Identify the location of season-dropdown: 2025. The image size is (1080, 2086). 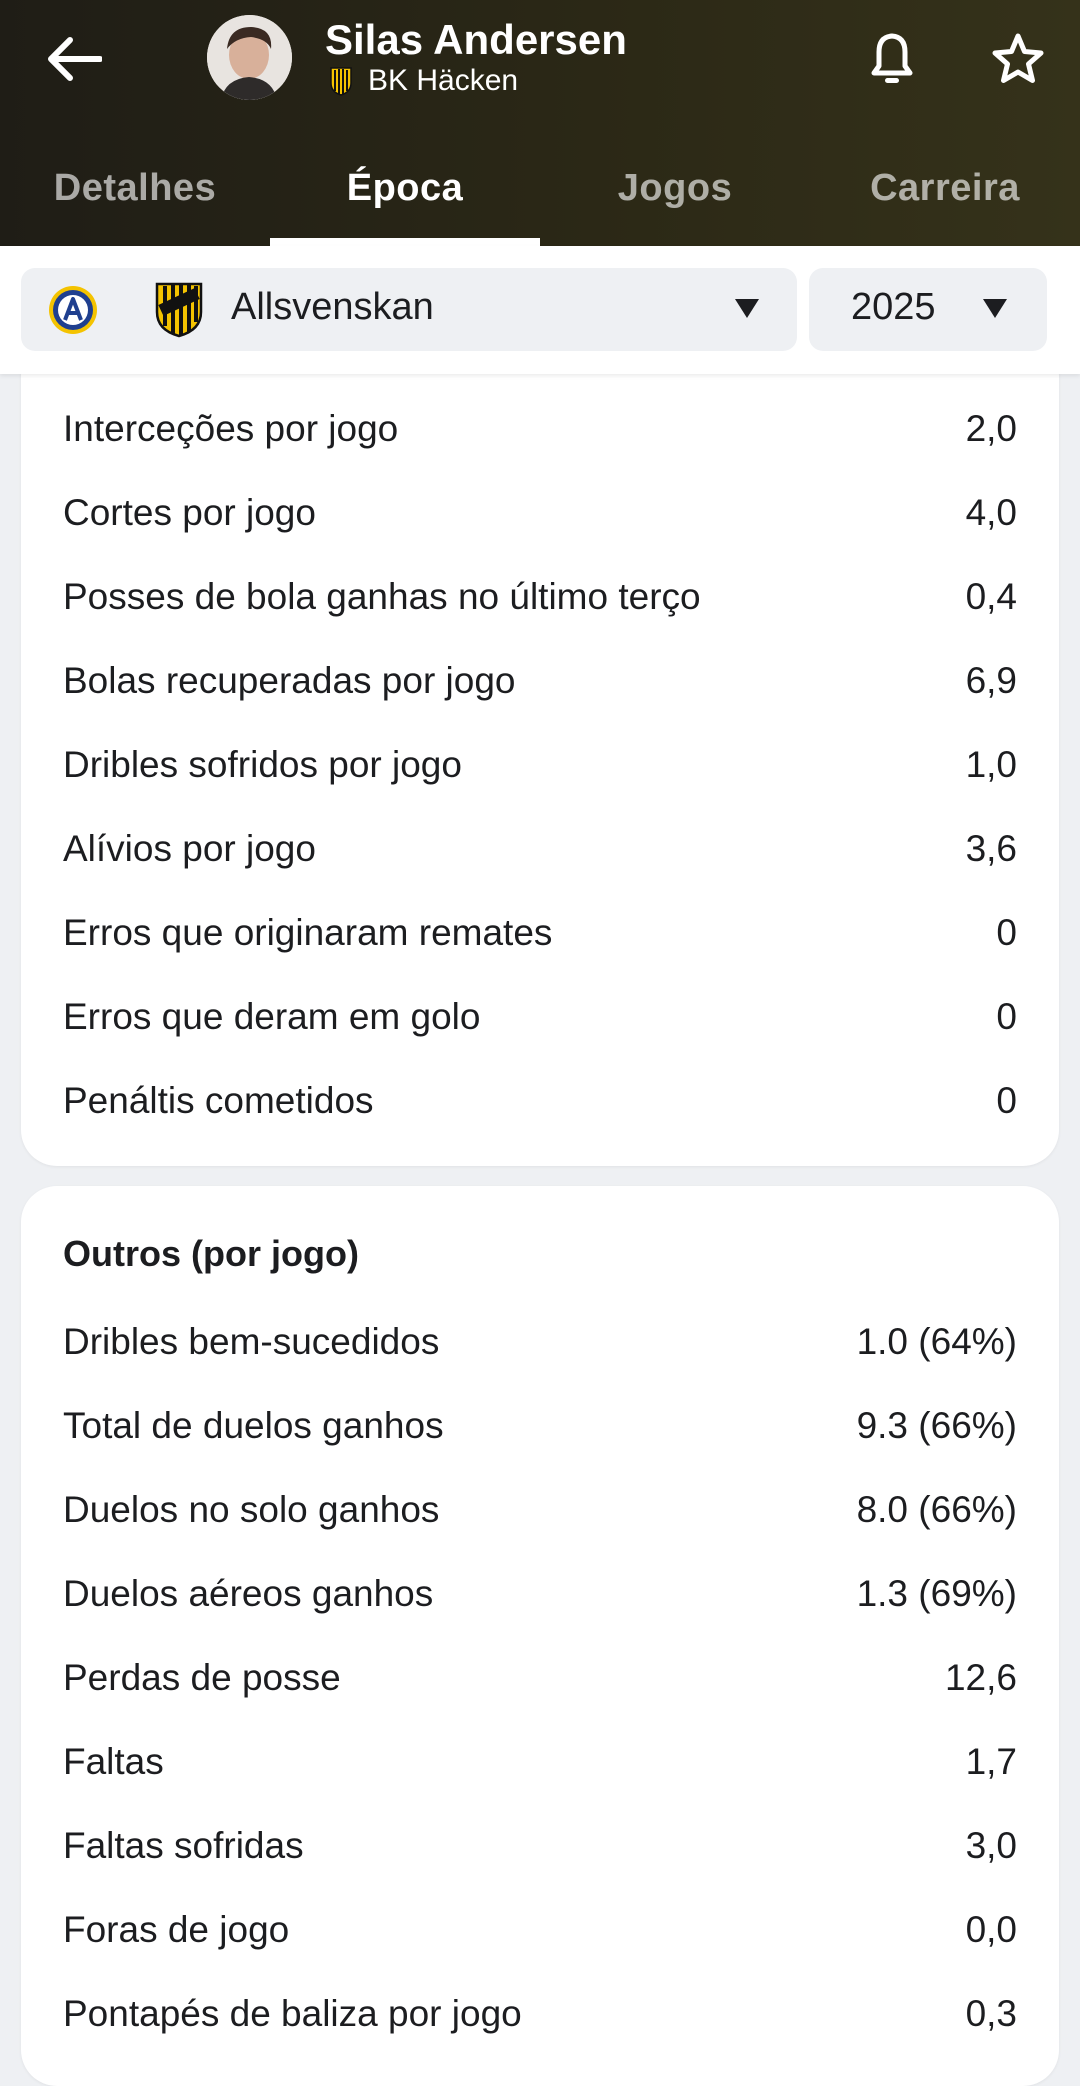
(928, 309).